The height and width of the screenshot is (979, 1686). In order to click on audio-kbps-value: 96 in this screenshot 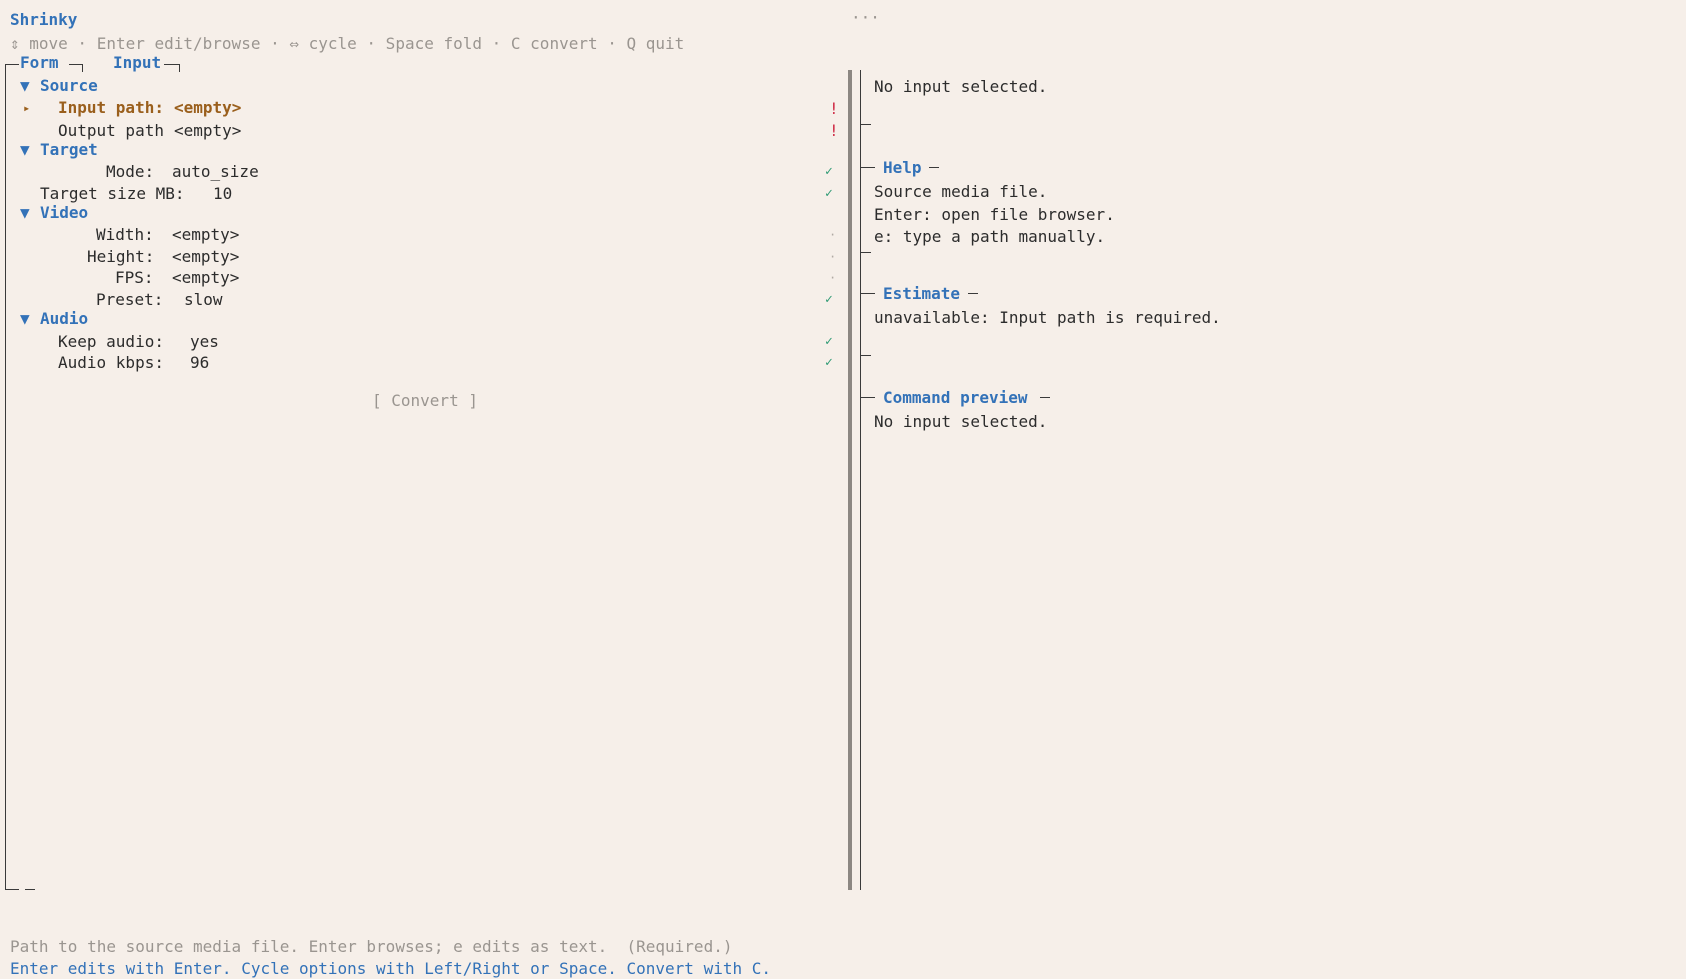, I will do `click(199, 363)`.